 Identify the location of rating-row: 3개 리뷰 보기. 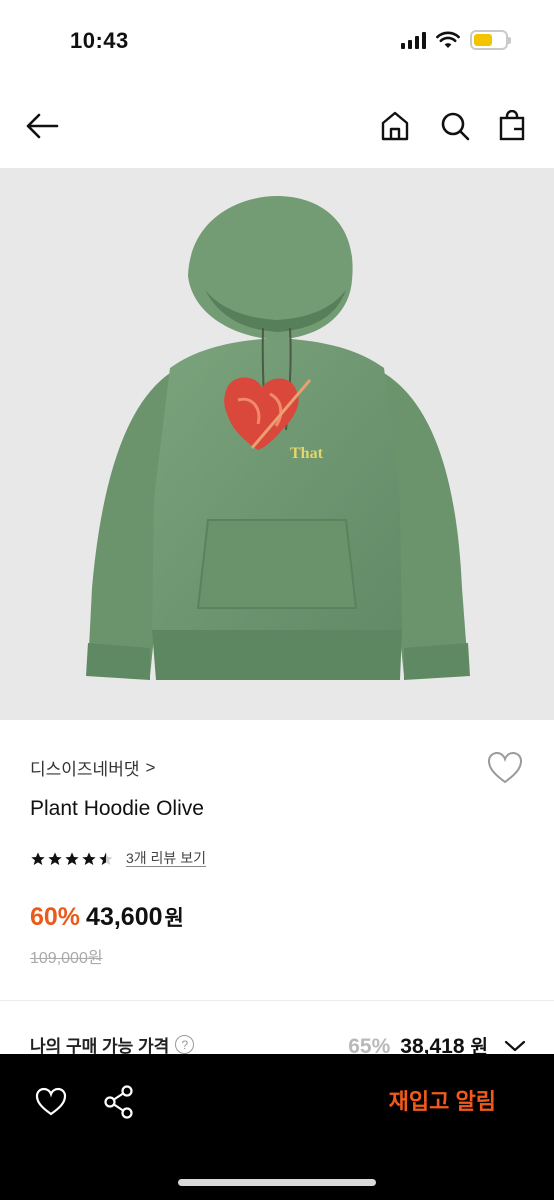
(118, 858).